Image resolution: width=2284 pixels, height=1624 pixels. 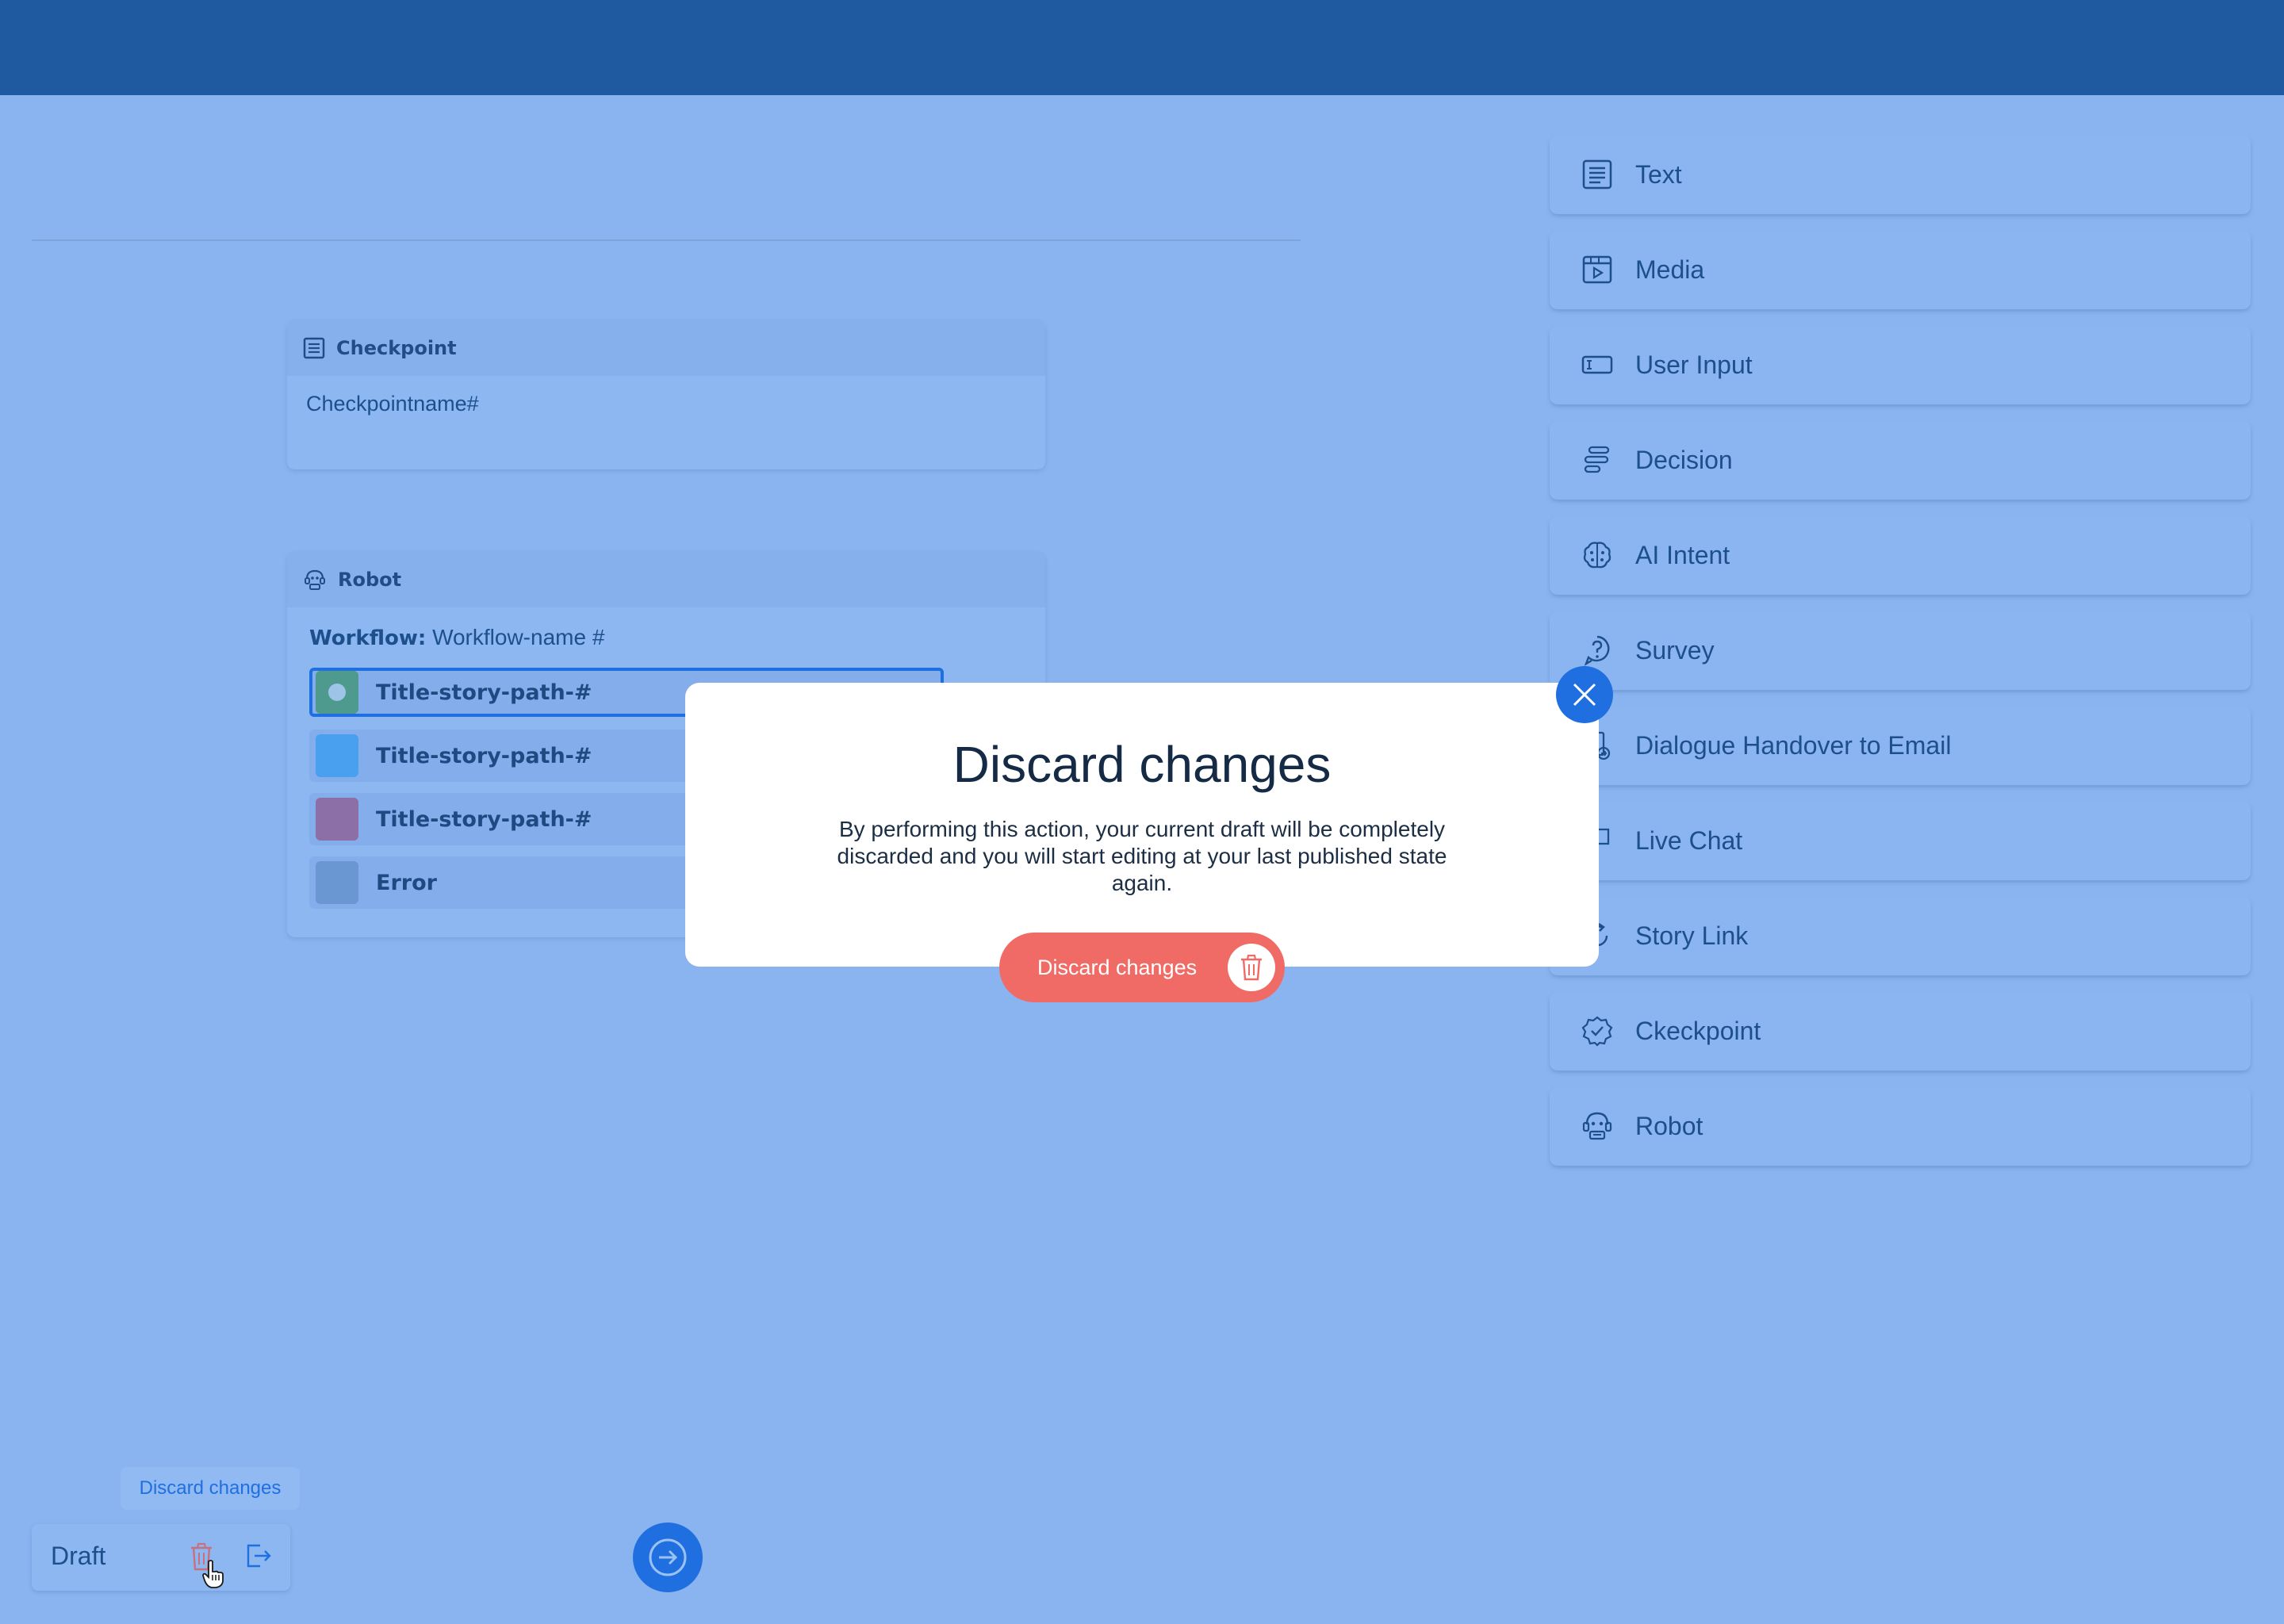 I want to click on robot-card-header: Robot, so click(x=666, y=579).